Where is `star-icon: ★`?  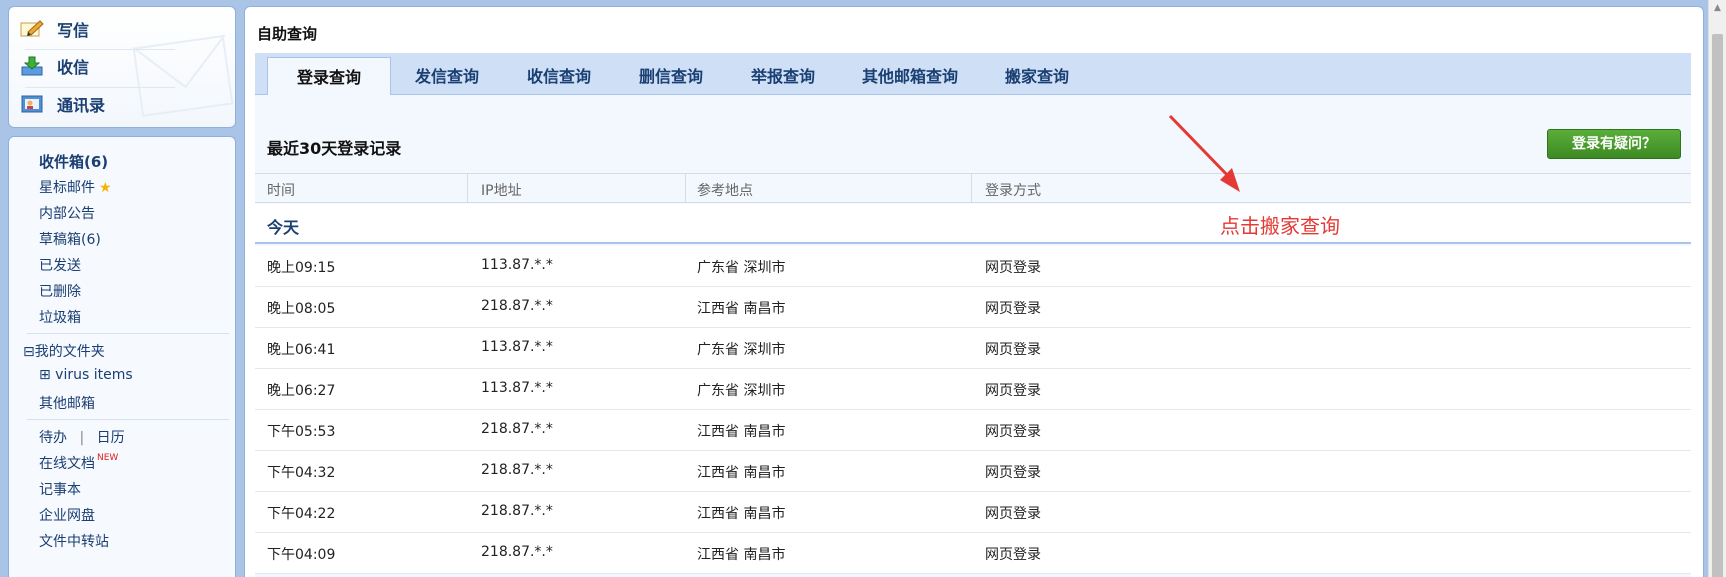 star-icon: ★ is located at coordinates (105, 188).